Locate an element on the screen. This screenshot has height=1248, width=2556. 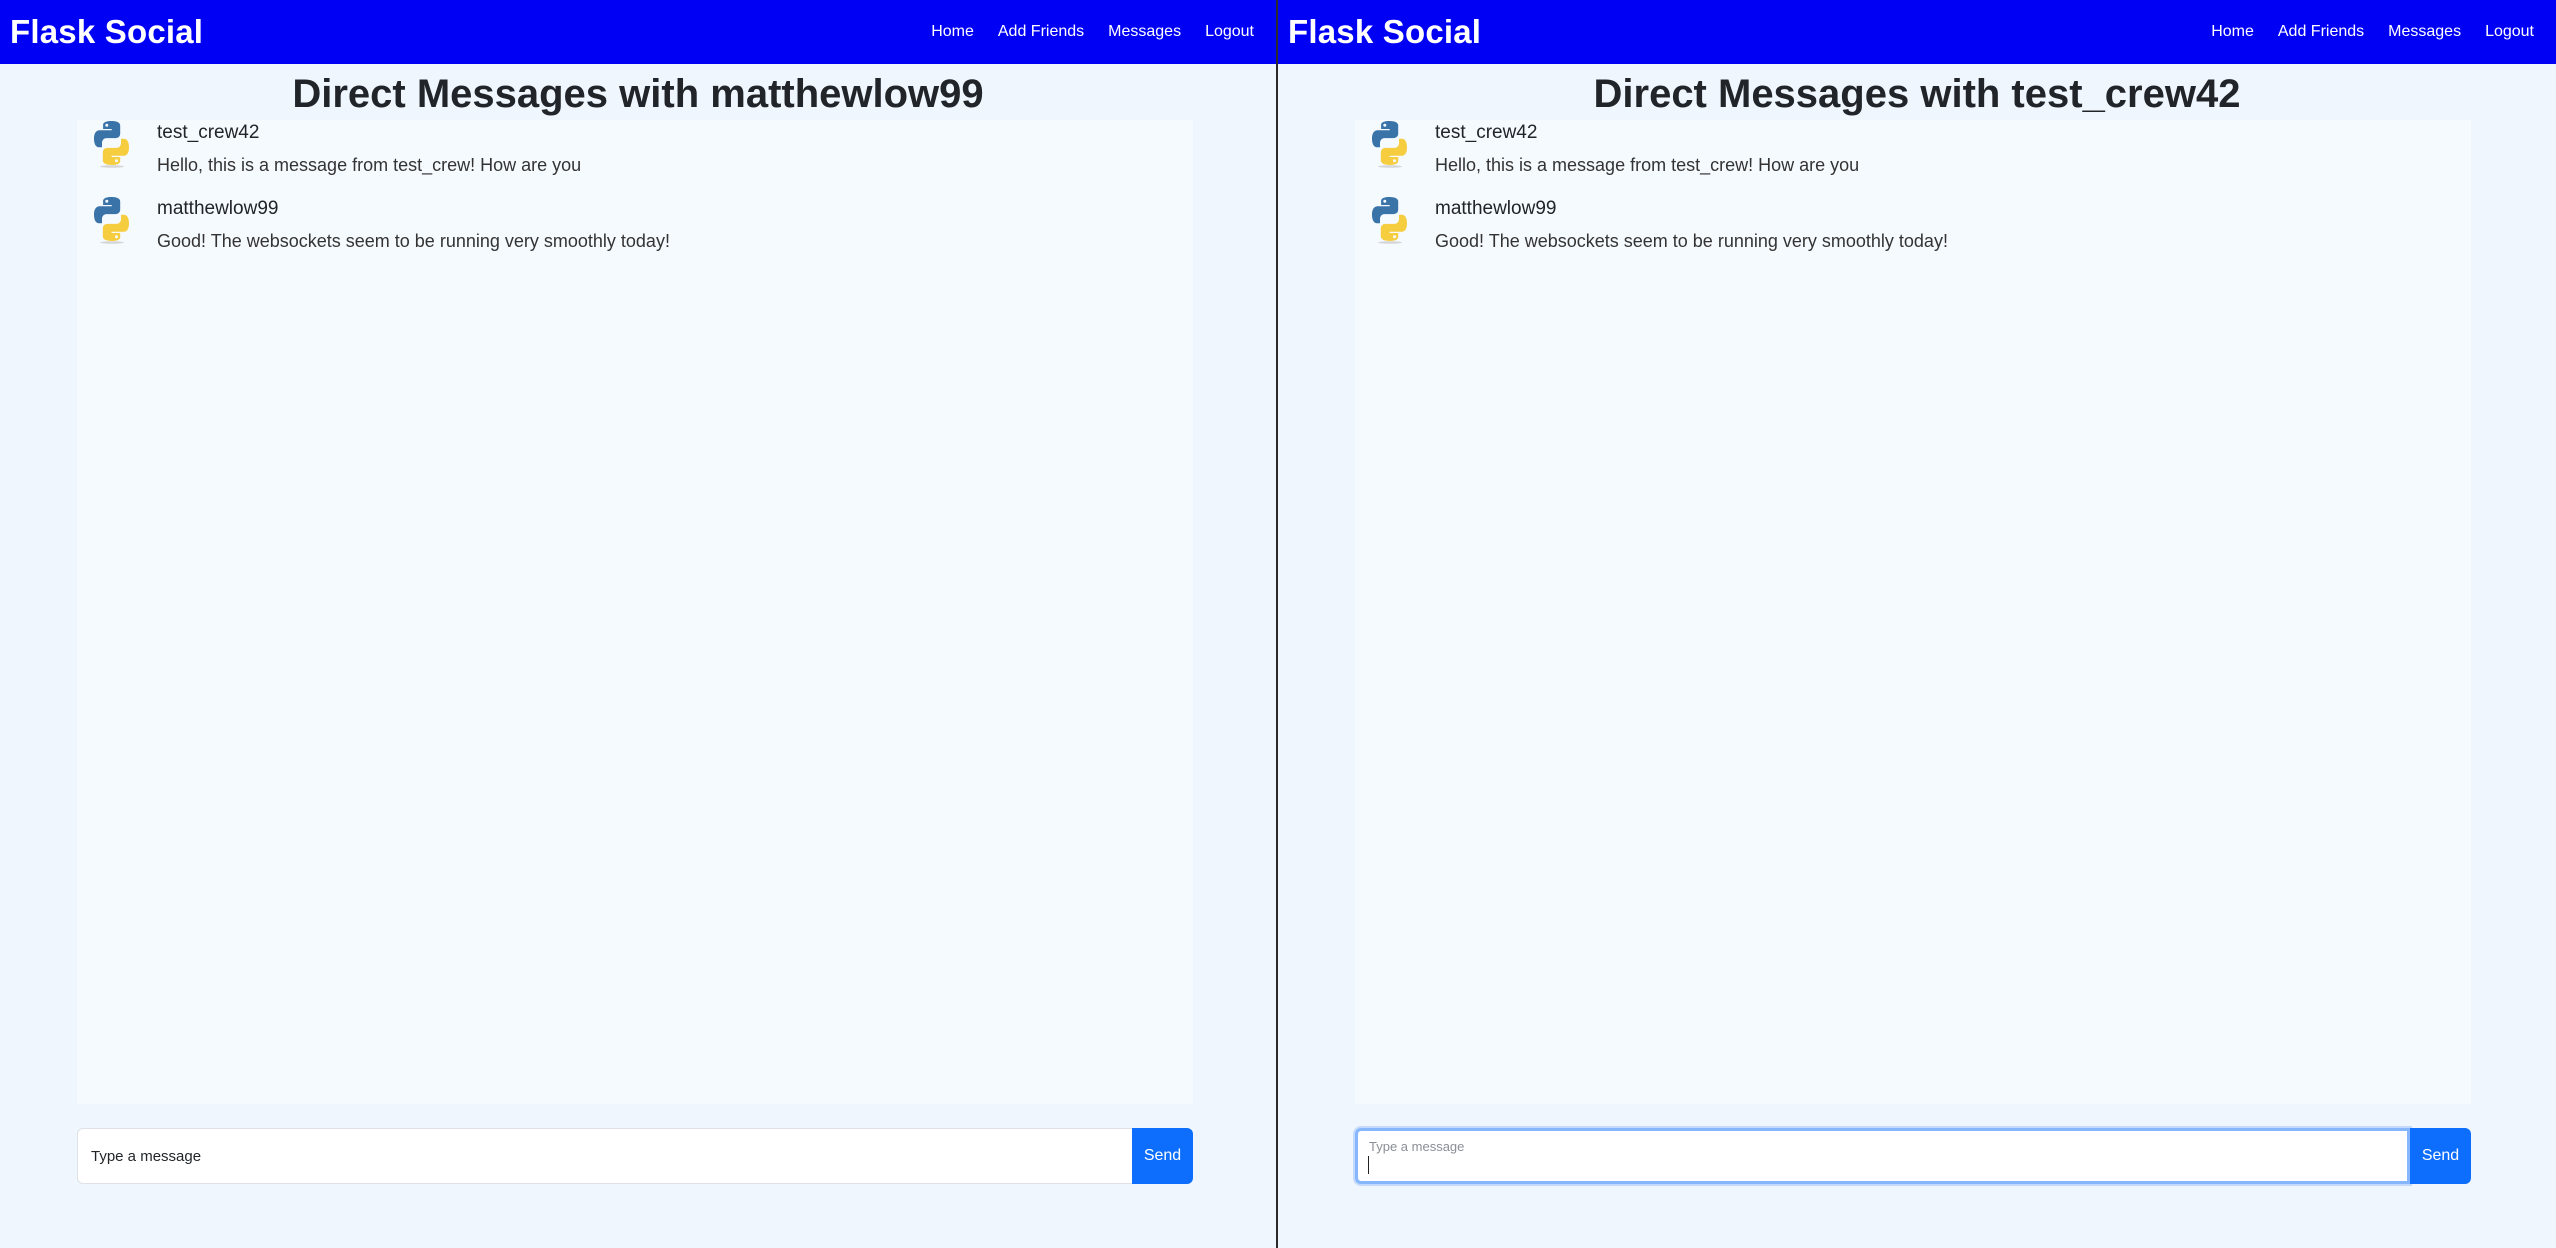
page-title: Direct Messages with matthewlow99 is located at coordinates (638, 94).